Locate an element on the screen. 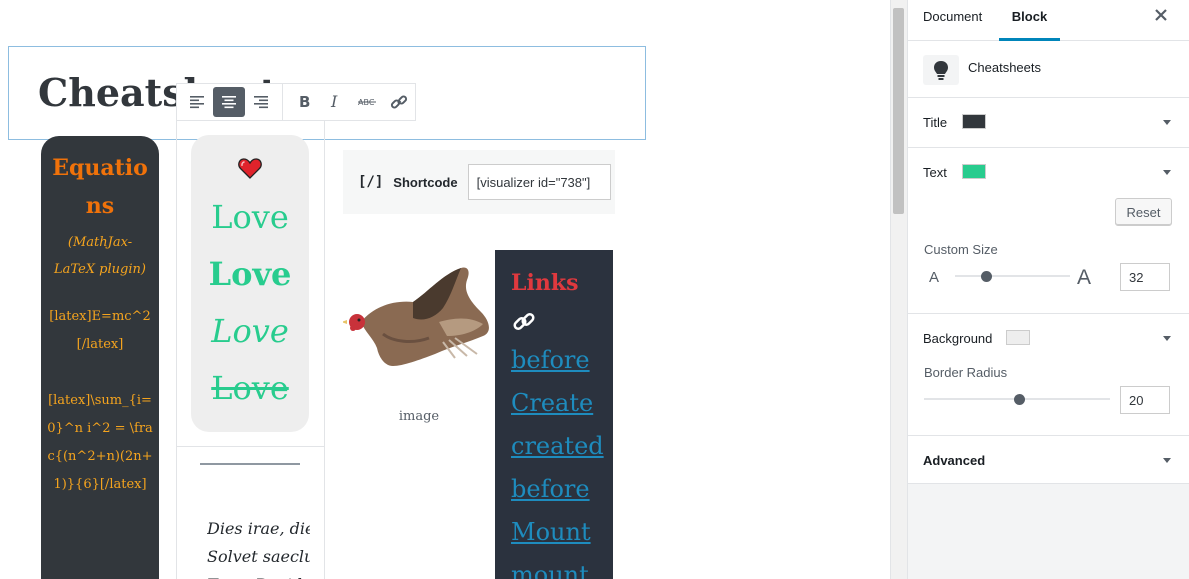 This screenshot has width=1189, height=579. love-text-regular: Love is located at coordinates (250, 217).